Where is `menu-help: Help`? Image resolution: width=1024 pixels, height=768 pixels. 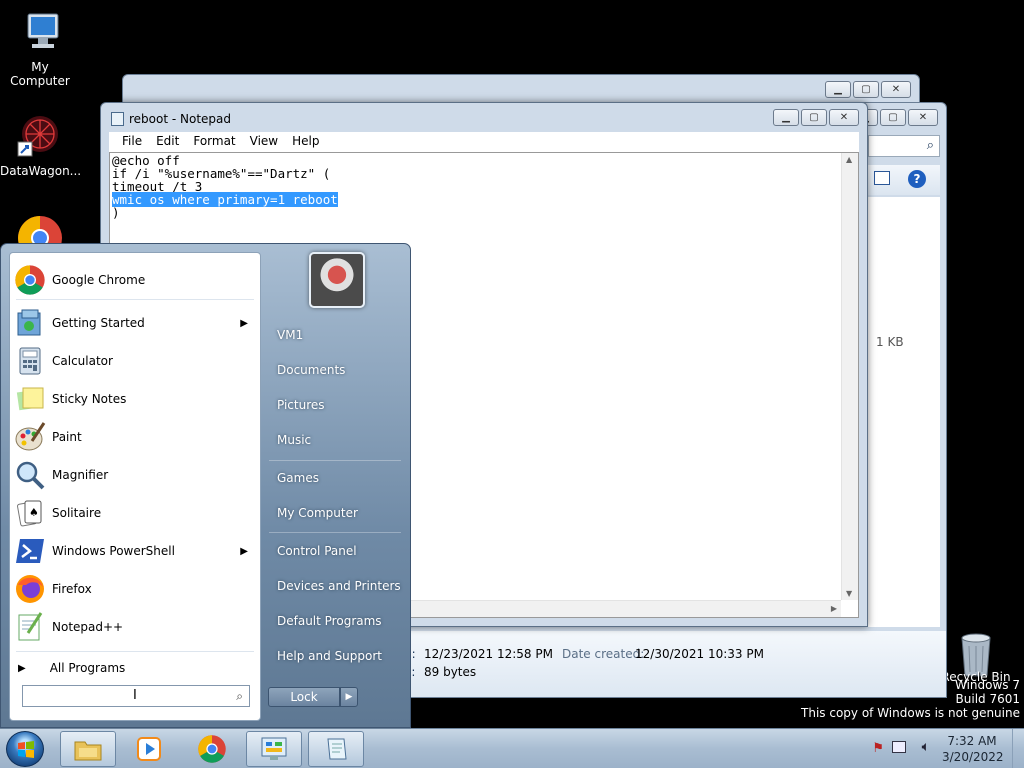
menu-help: Help is located at coordinates (305, 142).